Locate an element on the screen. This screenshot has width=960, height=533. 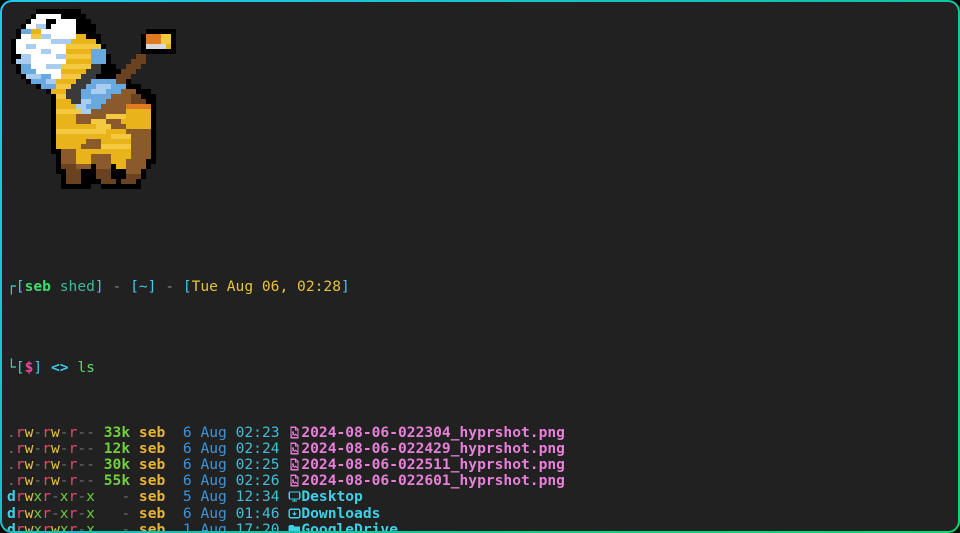
file-name: 2024-08-06-022304_hyprshot.png is located at coordinates (433, 432).